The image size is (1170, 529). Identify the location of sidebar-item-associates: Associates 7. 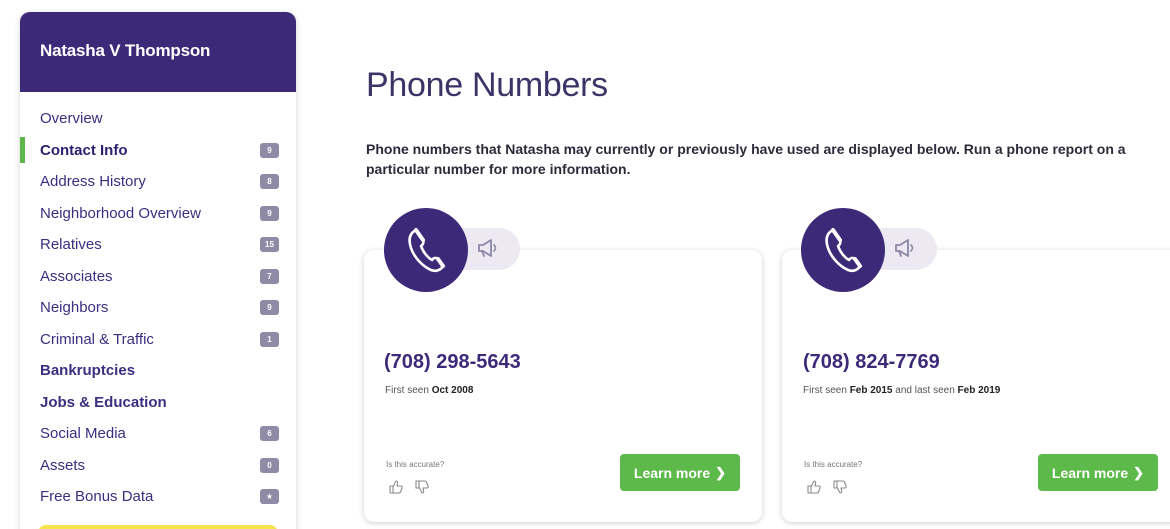
(158, 277).